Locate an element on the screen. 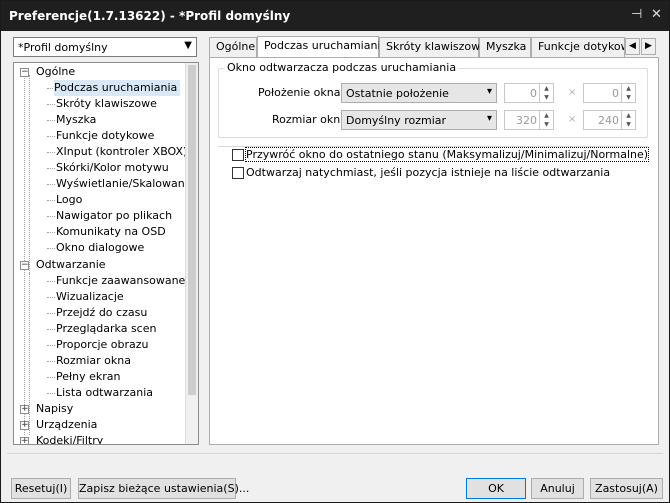 The height and width of the screenshot is (503, 670). position-dropdown: Ostatnie położenie ▾ is located at coordinates (419, 93).